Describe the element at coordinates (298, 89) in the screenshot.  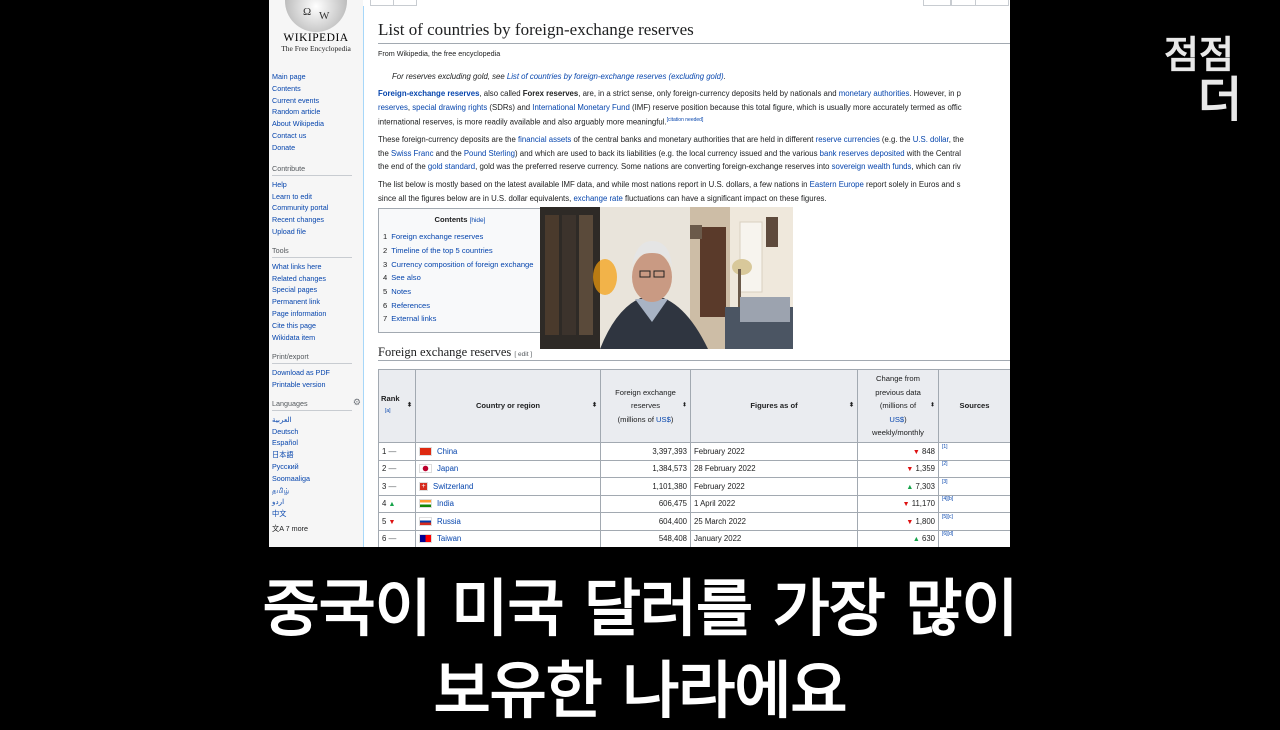
I see `sidebar-link: Contents` at that location.